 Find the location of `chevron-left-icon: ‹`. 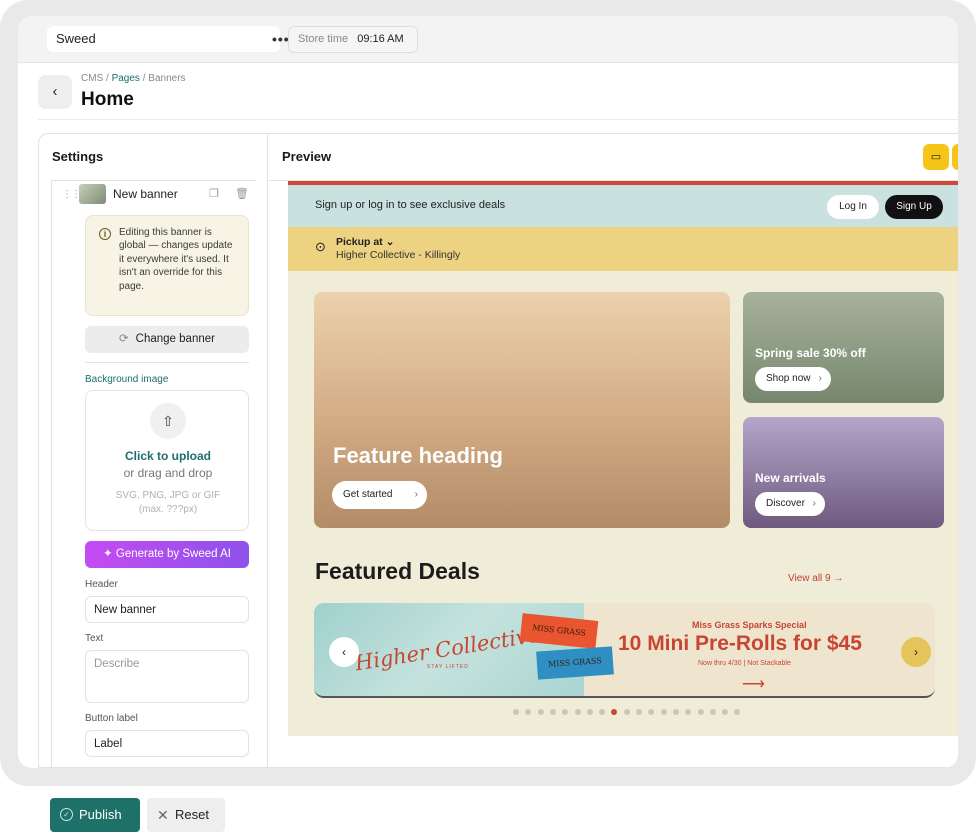

chevron-left-icon: ‹ is located at coordinates (344, 652).